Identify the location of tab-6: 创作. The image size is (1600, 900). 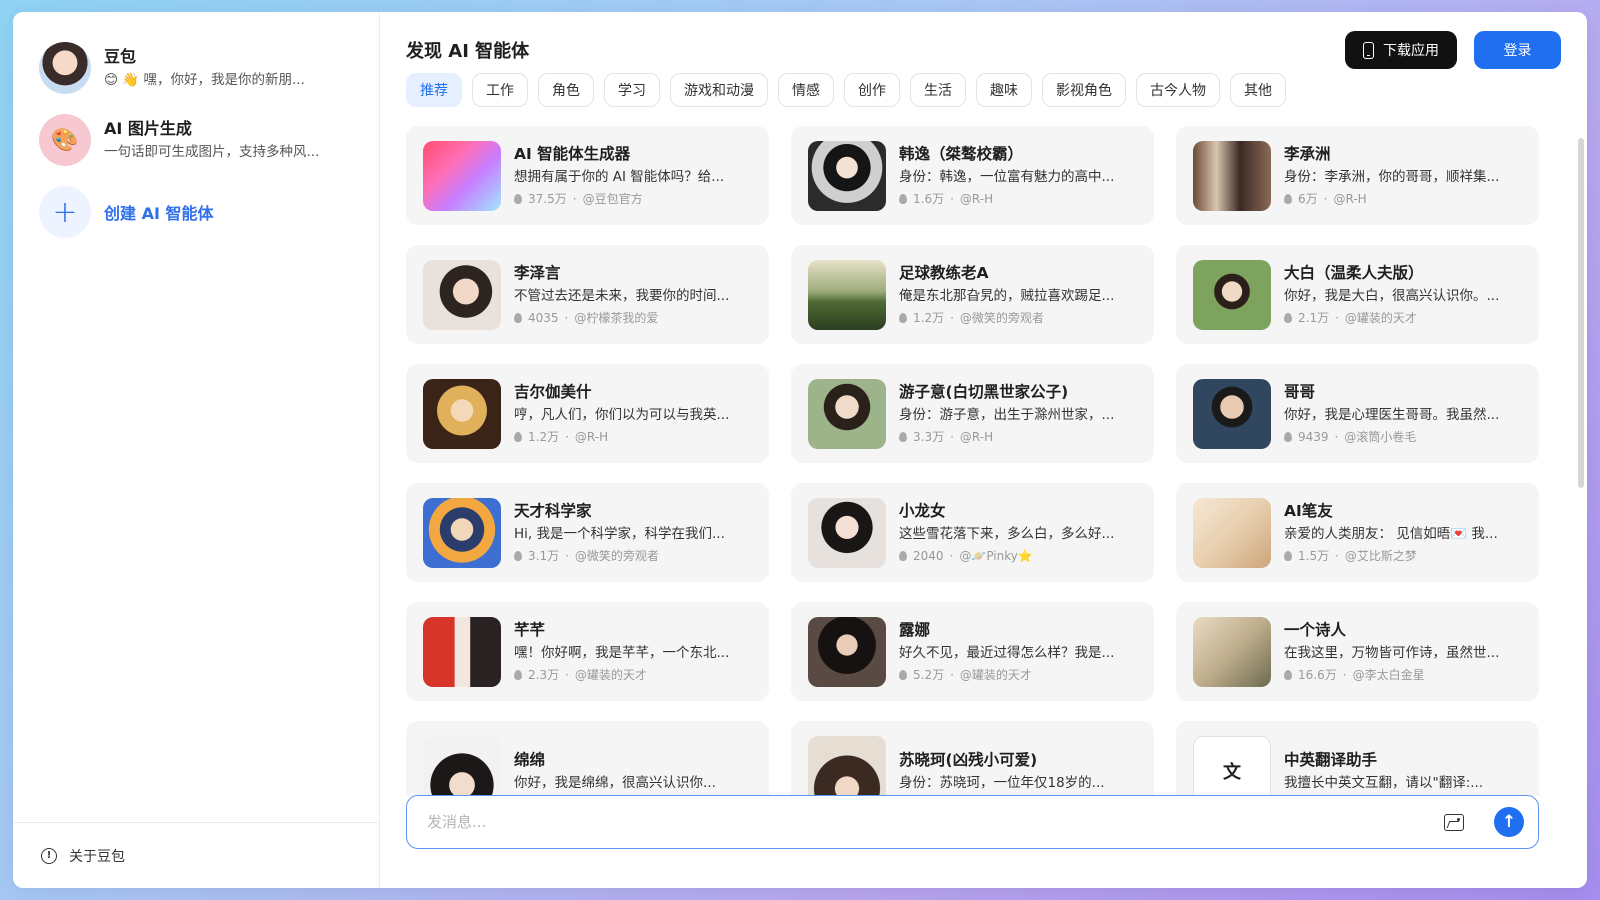
(872, 90).